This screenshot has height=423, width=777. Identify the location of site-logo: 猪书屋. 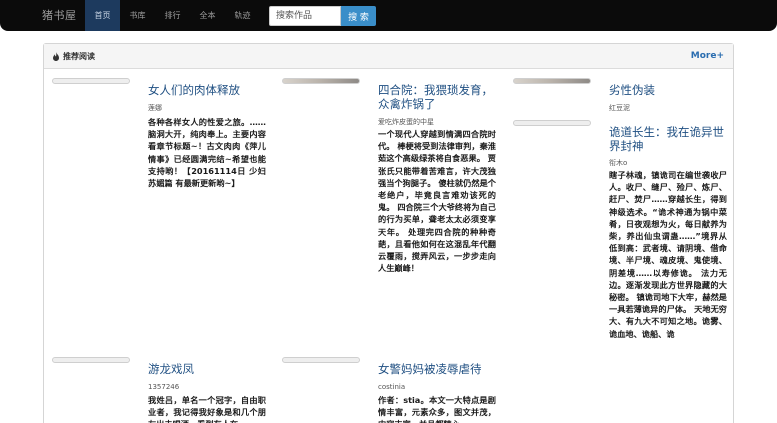
(59, 15).